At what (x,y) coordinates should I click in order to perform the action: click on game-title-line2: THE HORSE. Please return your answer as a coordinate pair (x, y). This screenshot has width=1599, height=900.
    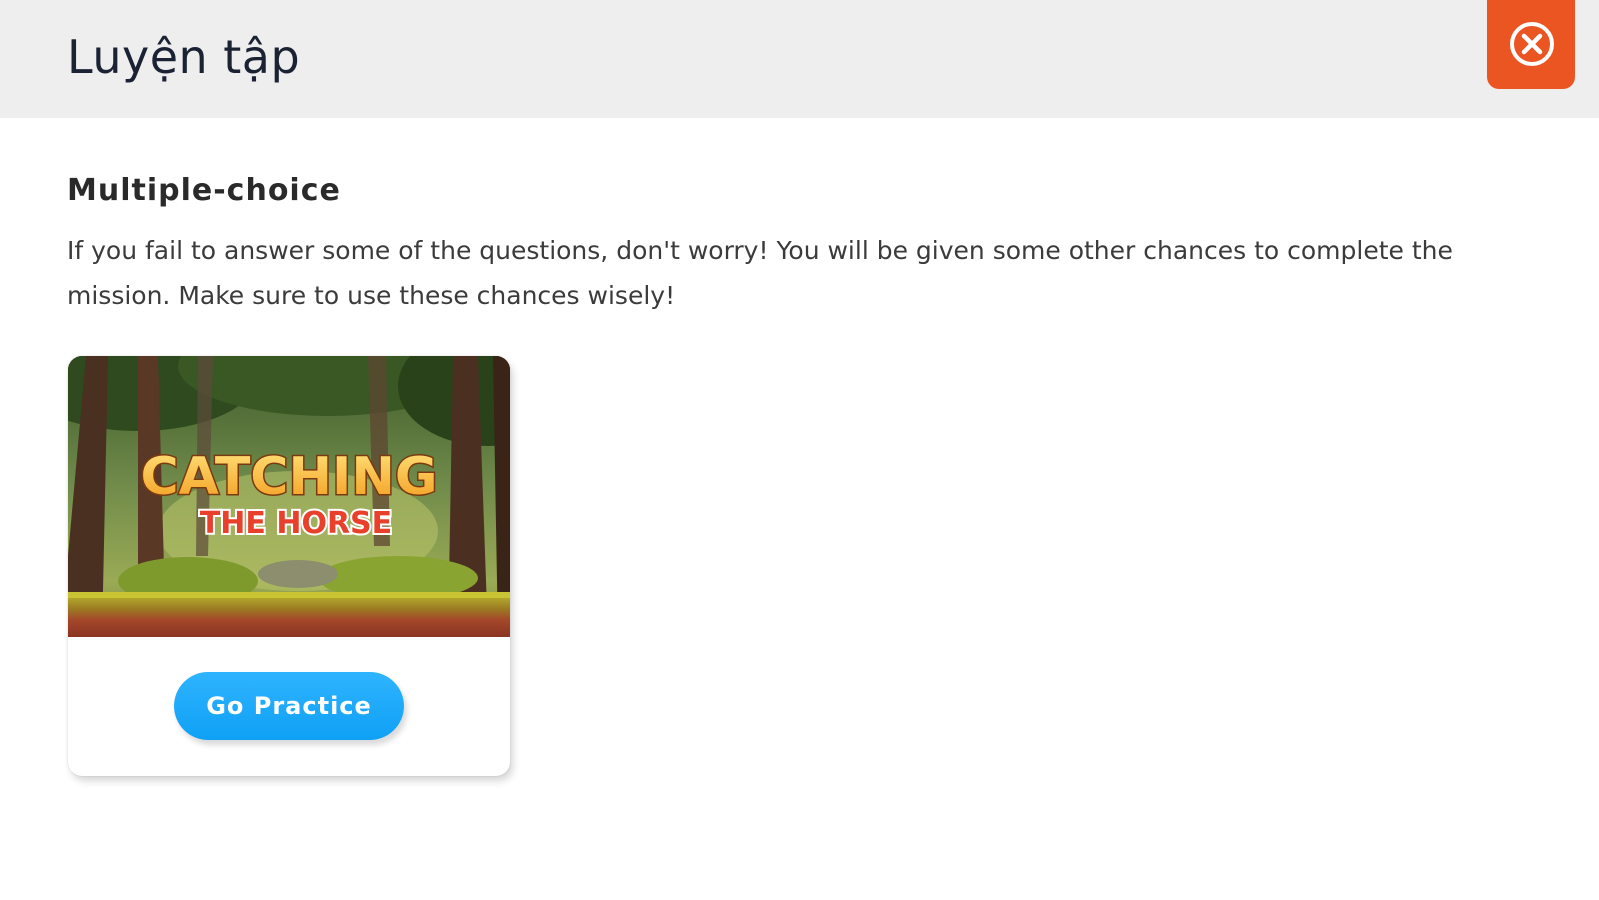
    Looking at the image, I should click on (296, 523).